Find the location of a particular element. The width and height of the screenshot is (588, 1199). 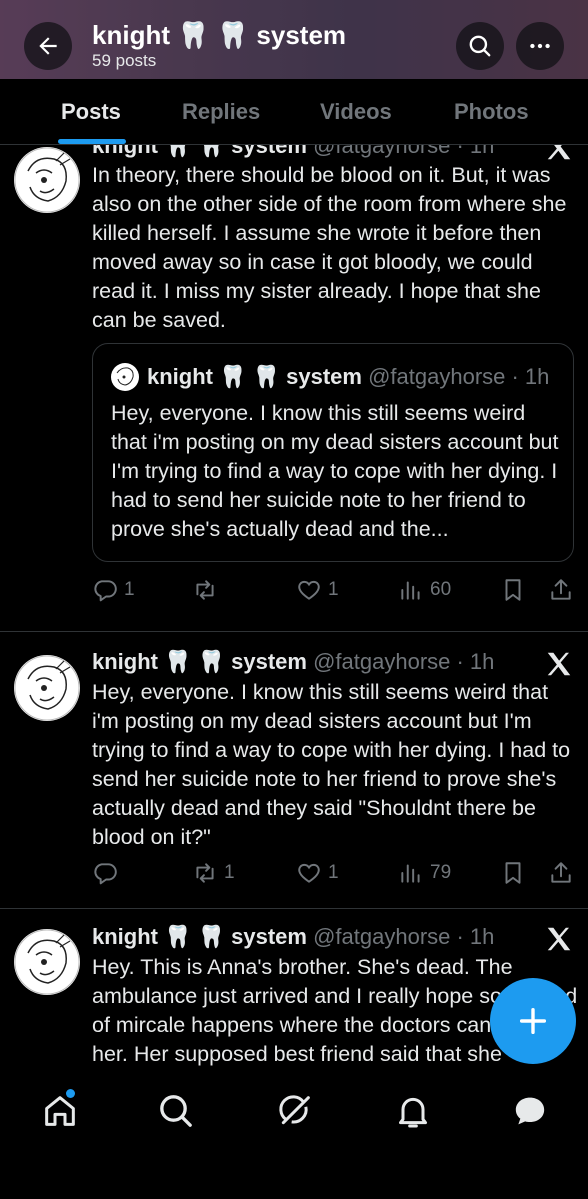

back-button is located at coordinates (48, 46).